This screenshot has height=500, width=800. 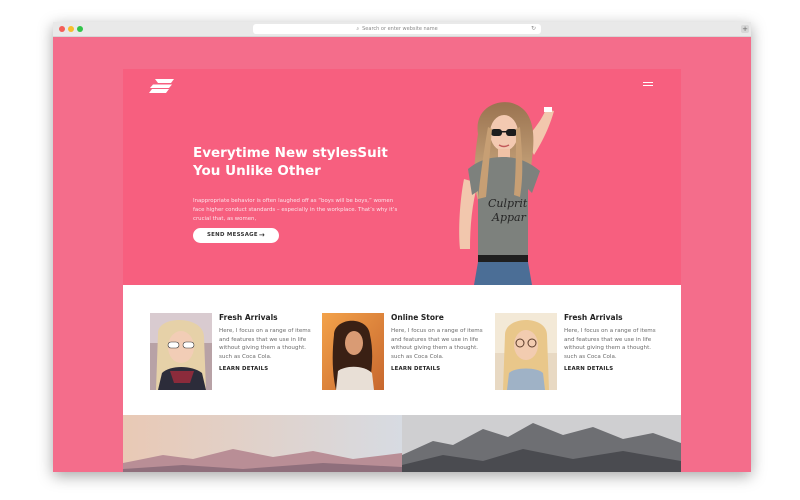 I want to click on send-message-label: SEND MESSAGE, so click(x=232, y=235).